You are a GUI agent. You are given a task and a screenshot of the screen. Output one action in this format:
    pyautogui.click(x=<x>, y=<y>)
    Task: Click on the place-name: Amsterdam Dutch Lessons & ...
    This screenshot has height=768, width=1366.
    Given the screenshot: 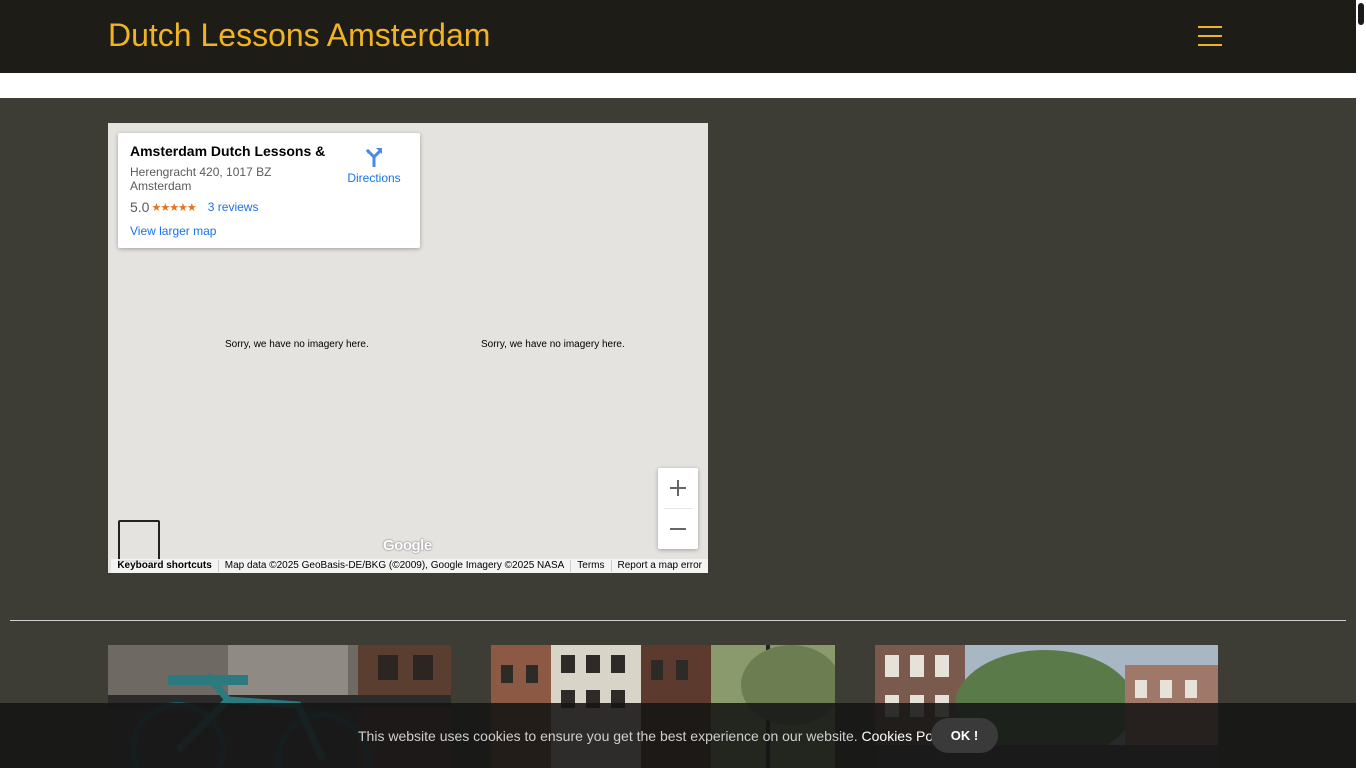 What is the action you would take?
    pyautogui.click(x=230, y=151)
    